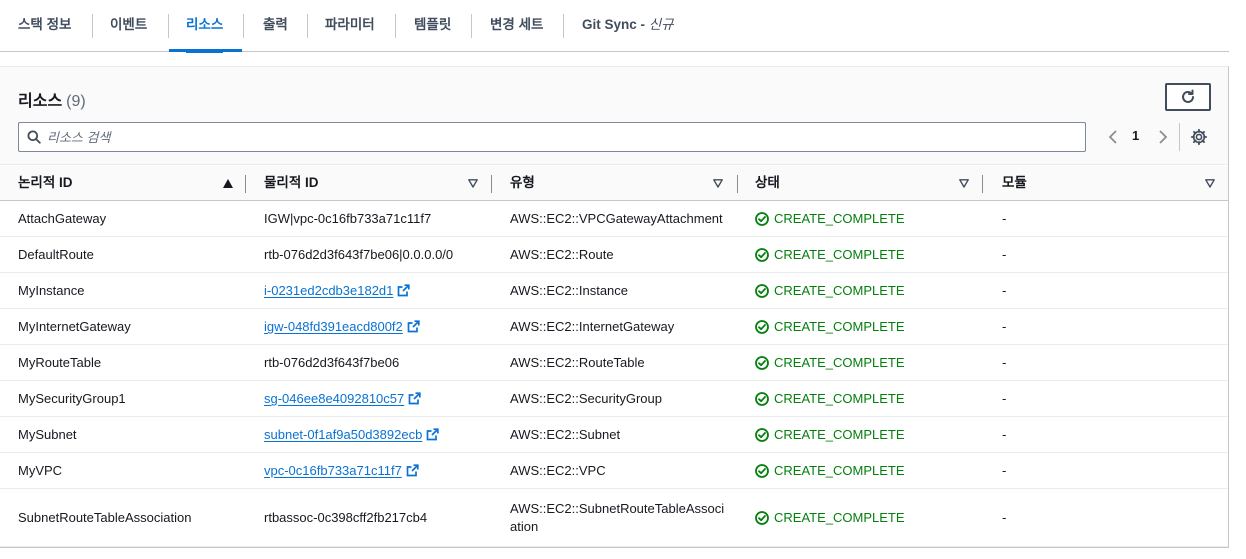 The width and height of the screenshot is (1246, 559). I want to click on type-cell: AWS::EC2::Subnet, so click(620, 434).